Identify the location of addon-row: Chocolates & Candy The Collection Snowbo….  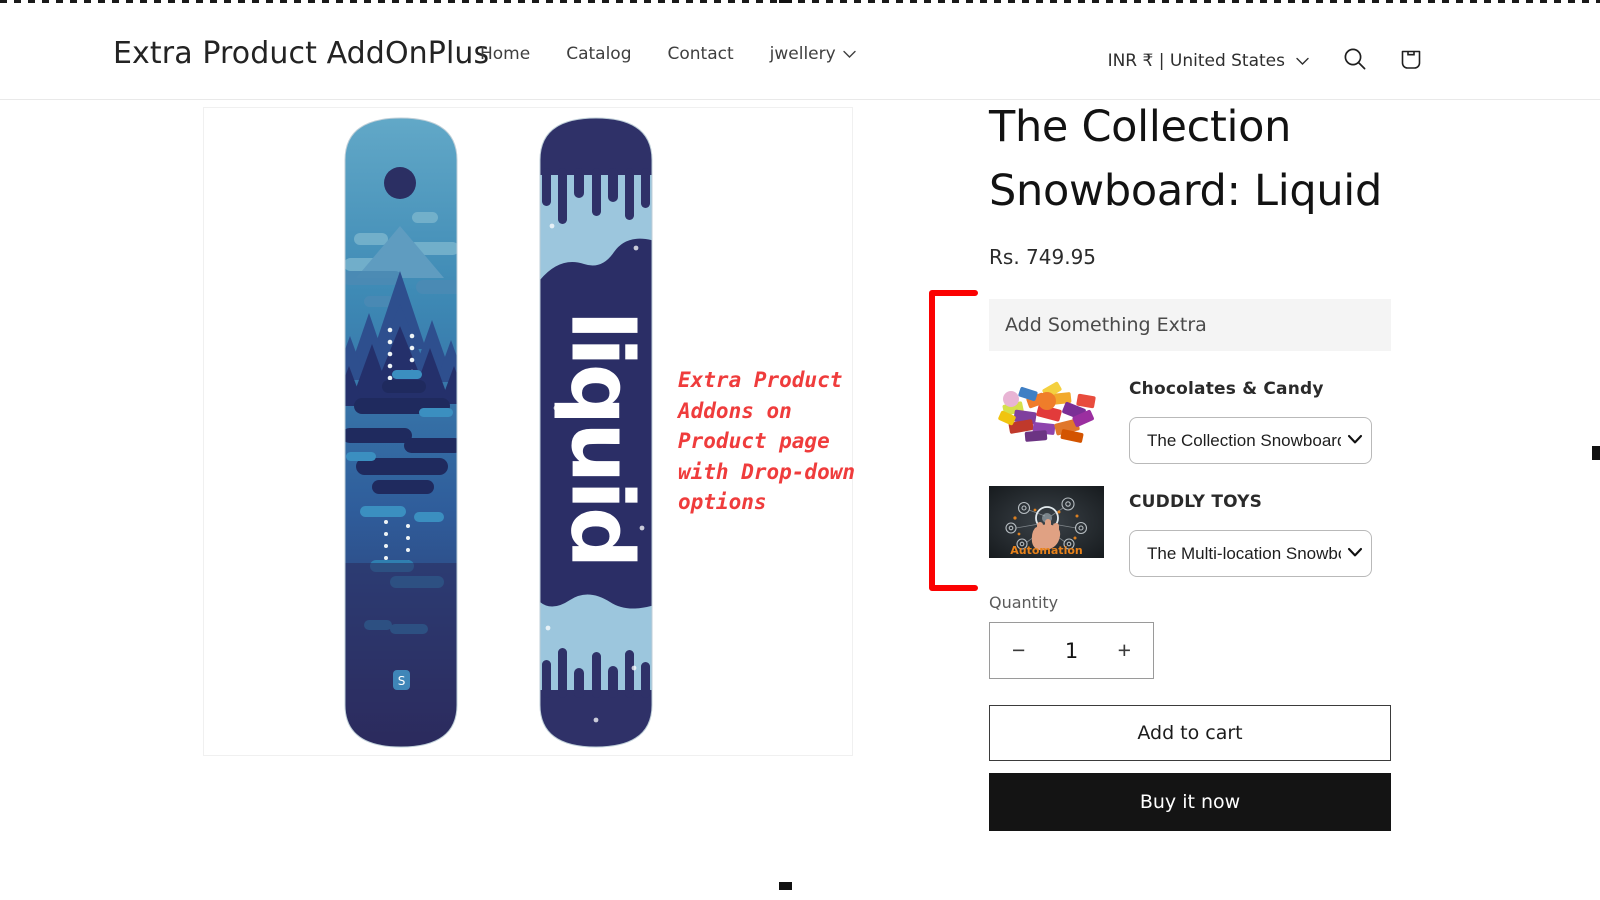
(1190, 416).